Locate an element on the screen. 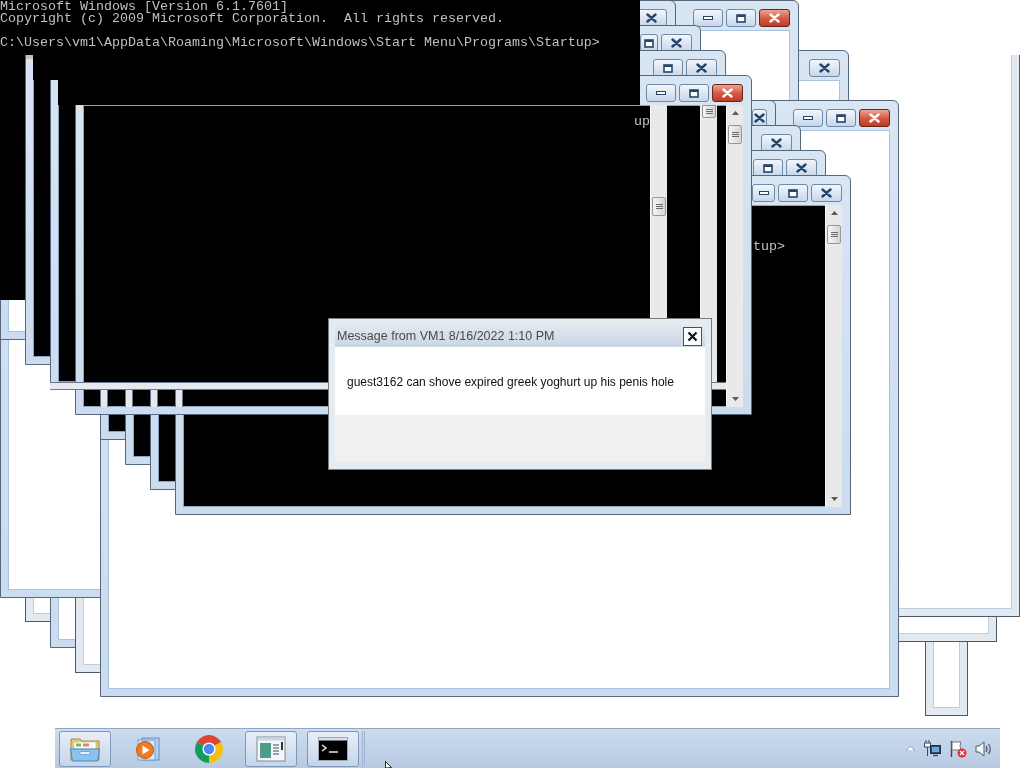 This screenshot has width=1024, height=768. message-text: guest3162 can shove expired greek yoghurt up his penis hole is located at coordinates (510, 382).